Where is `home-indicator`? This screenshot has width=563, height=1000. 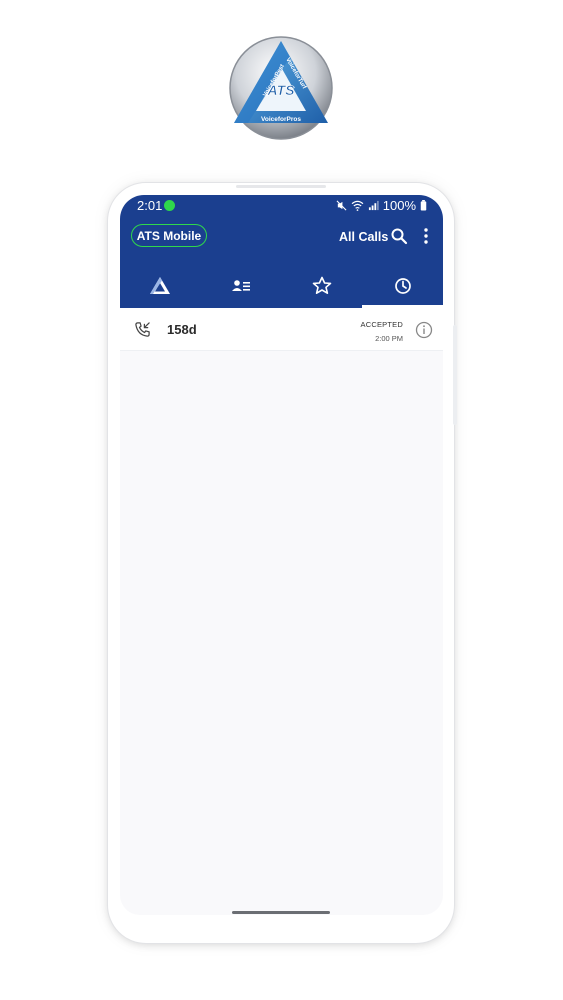 home-indicator is located at coordinates (281, 912).